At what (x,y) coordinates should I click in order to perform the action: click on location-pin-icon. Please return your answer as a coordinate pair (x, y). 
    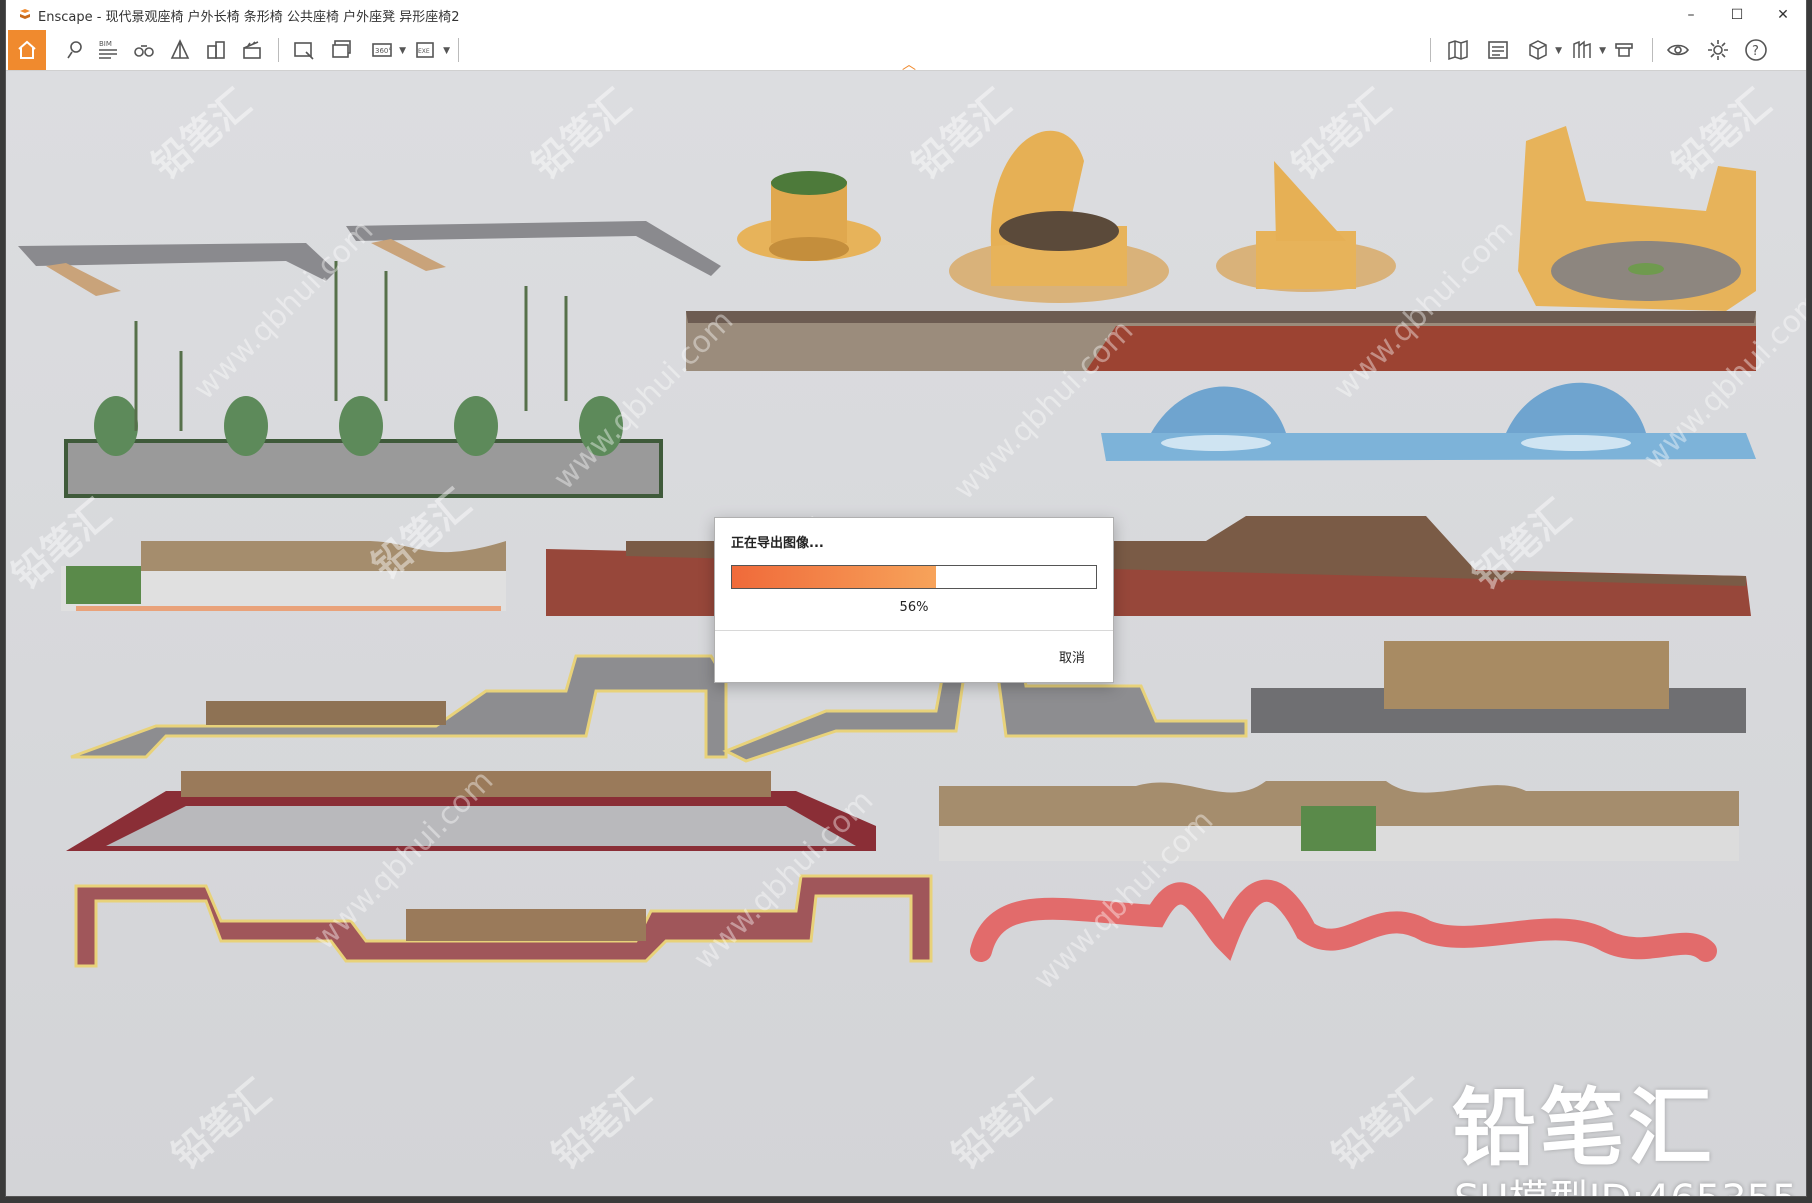
    Looking at the image, I should click on (74, 50).